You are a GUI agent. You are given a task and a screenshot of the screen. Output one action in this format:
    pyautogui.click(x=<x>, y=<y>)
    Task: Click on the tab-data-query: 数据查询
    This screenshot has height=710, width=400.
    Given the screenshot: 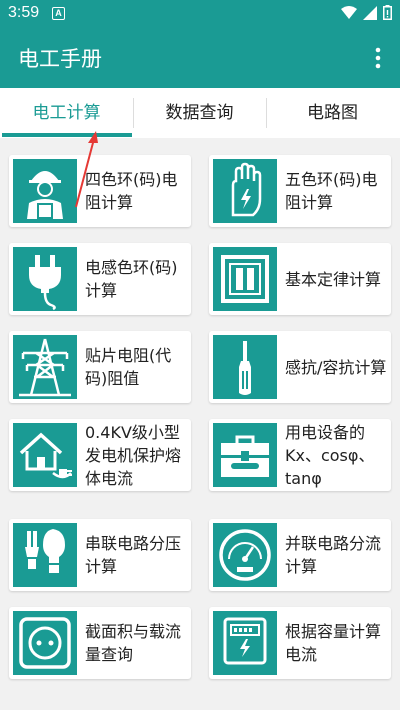 What is the action you would take?
    pyautogui.click(x=199, y=113)
    